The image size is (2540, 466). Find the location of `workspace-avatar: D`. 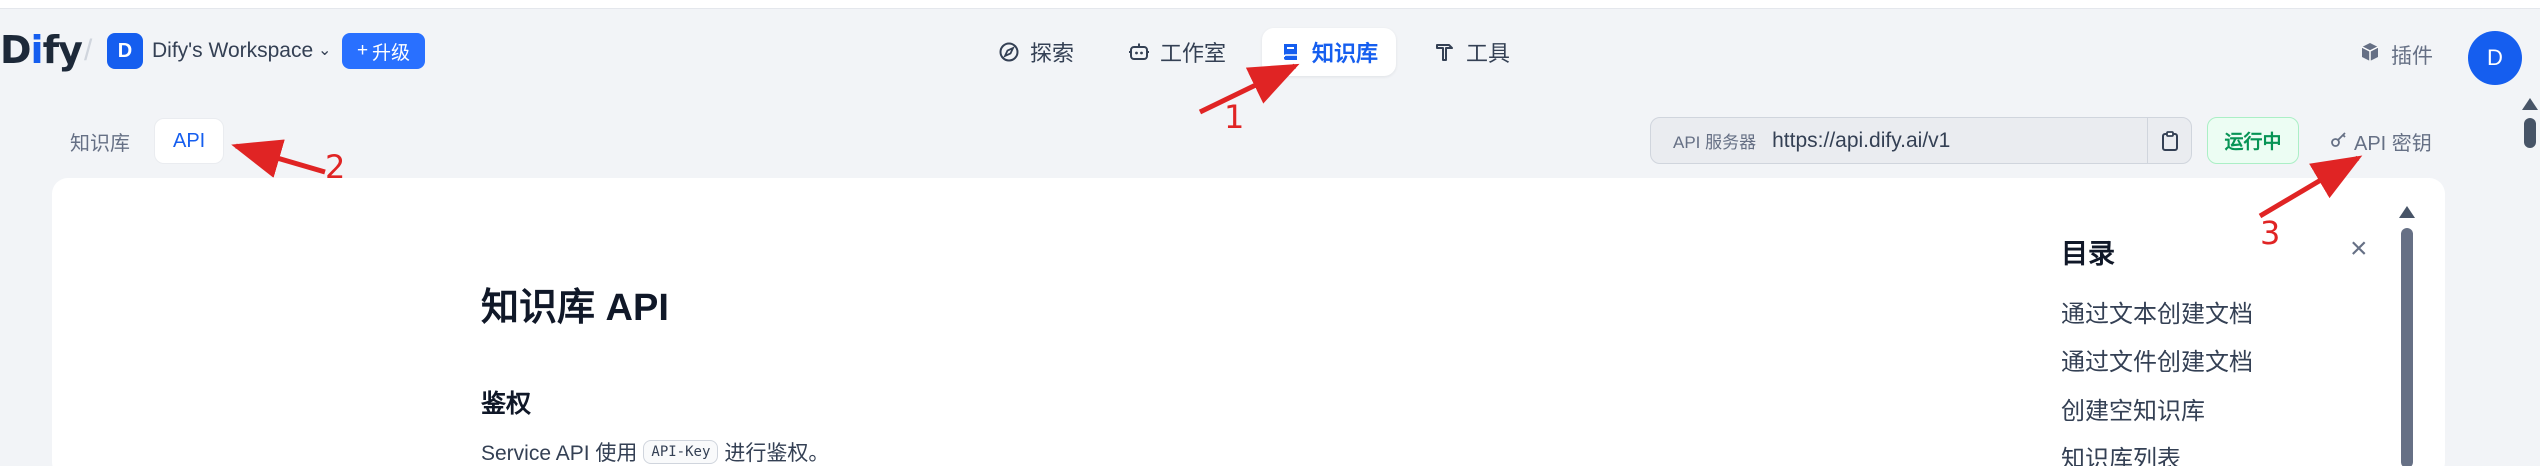

workspace-avatar: D is located at coordinates (125, 51).